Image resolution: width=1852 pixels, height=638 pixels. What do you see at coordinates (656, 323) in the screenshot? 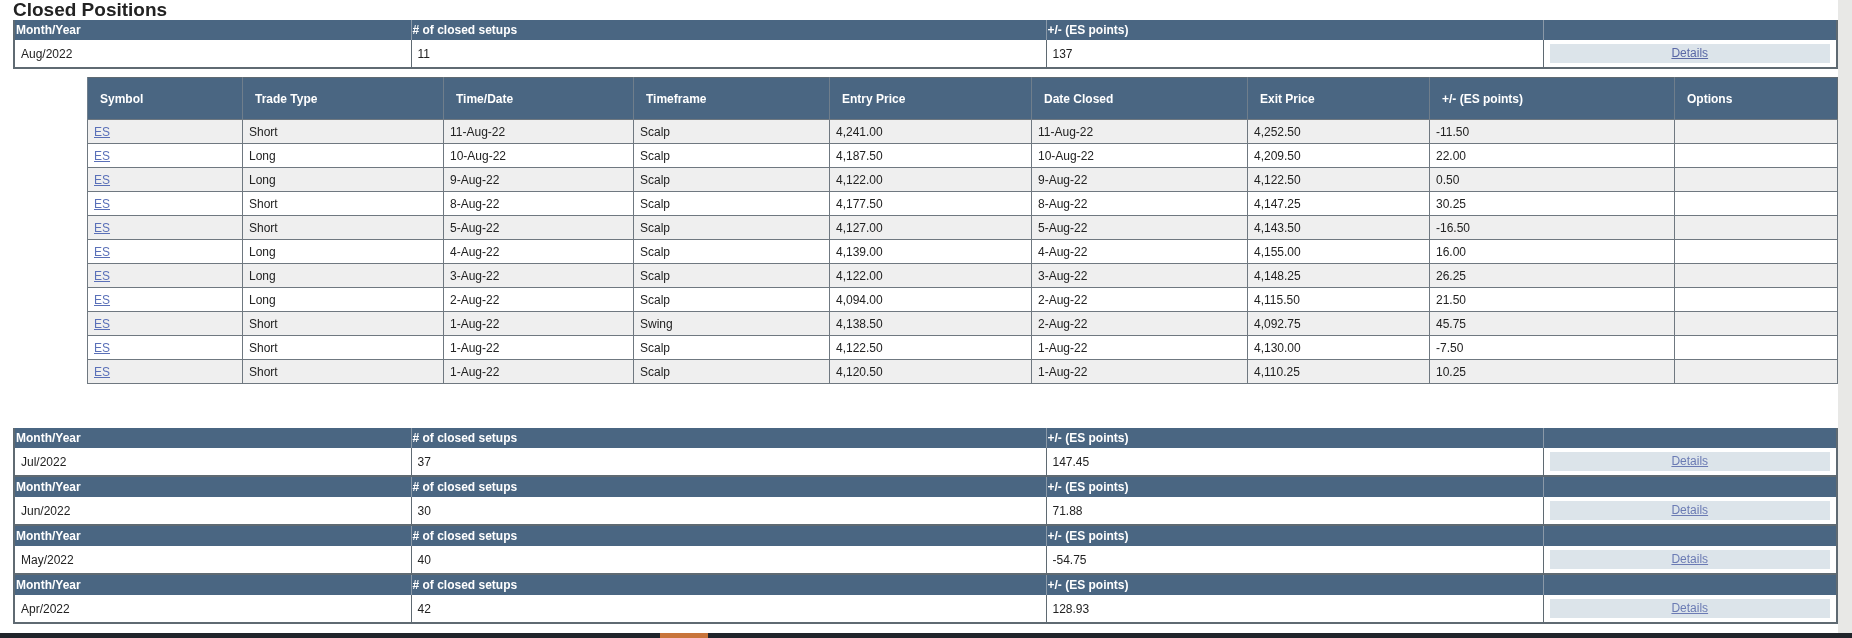
I see `table-cell: Swing` at bounding box center [656, 323].